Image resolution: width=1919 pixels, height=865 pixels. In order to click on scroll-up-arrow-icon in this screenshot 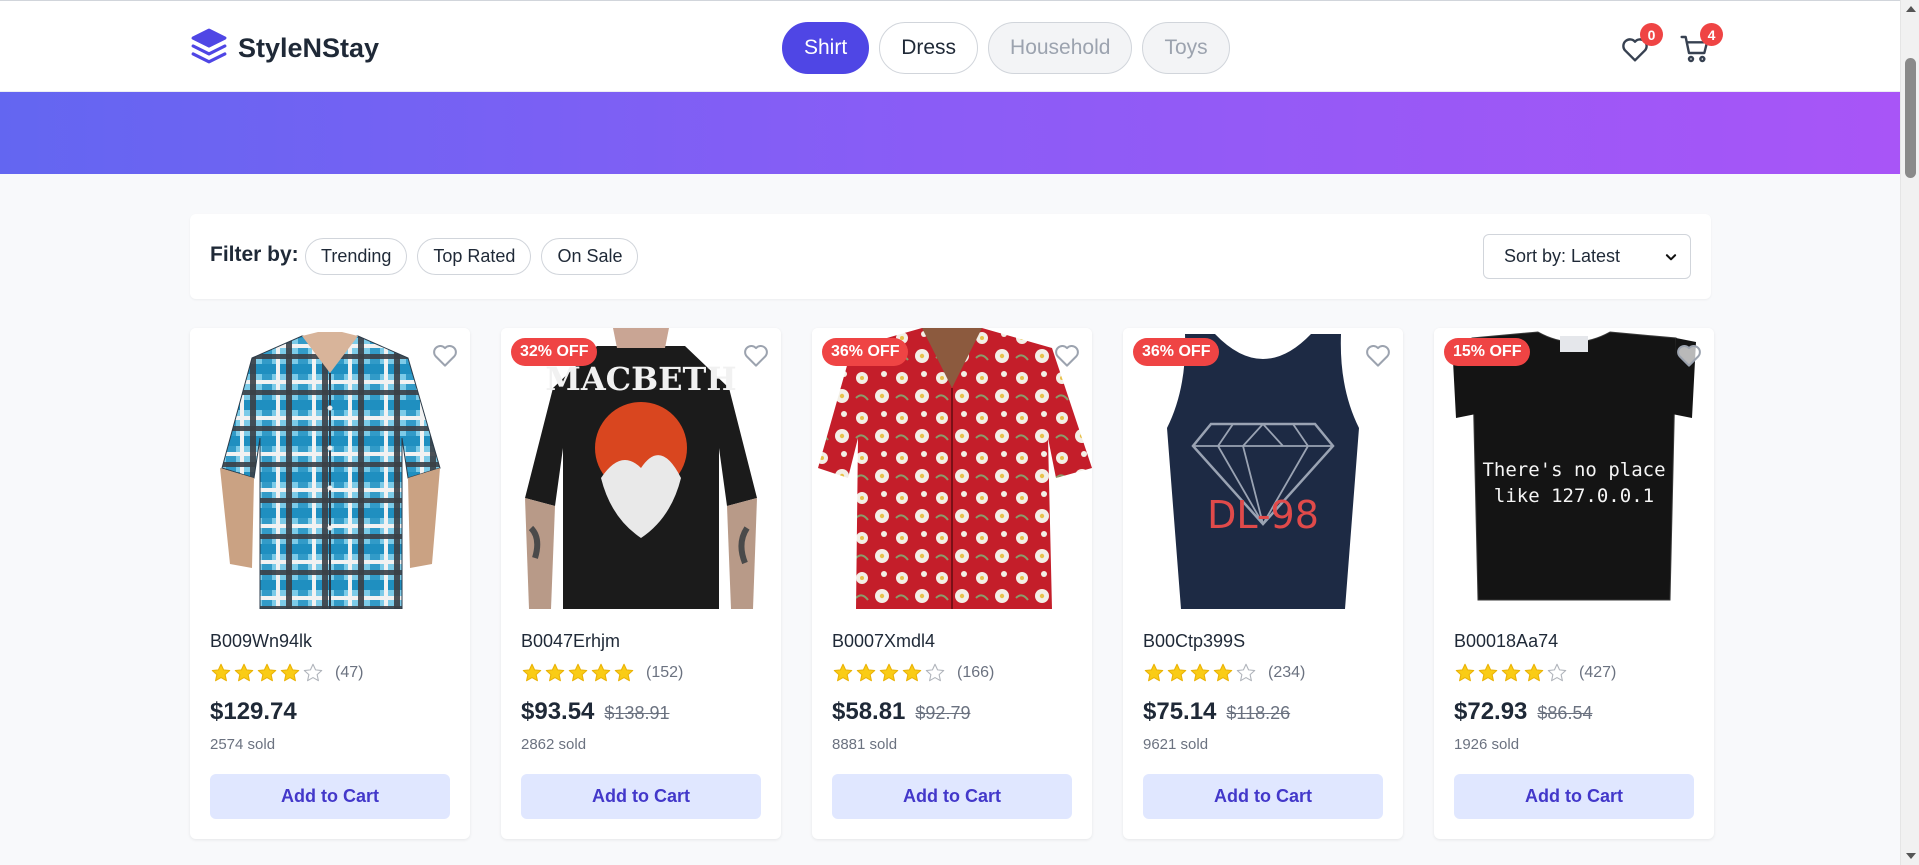, I will do `click(1911, 9)`.